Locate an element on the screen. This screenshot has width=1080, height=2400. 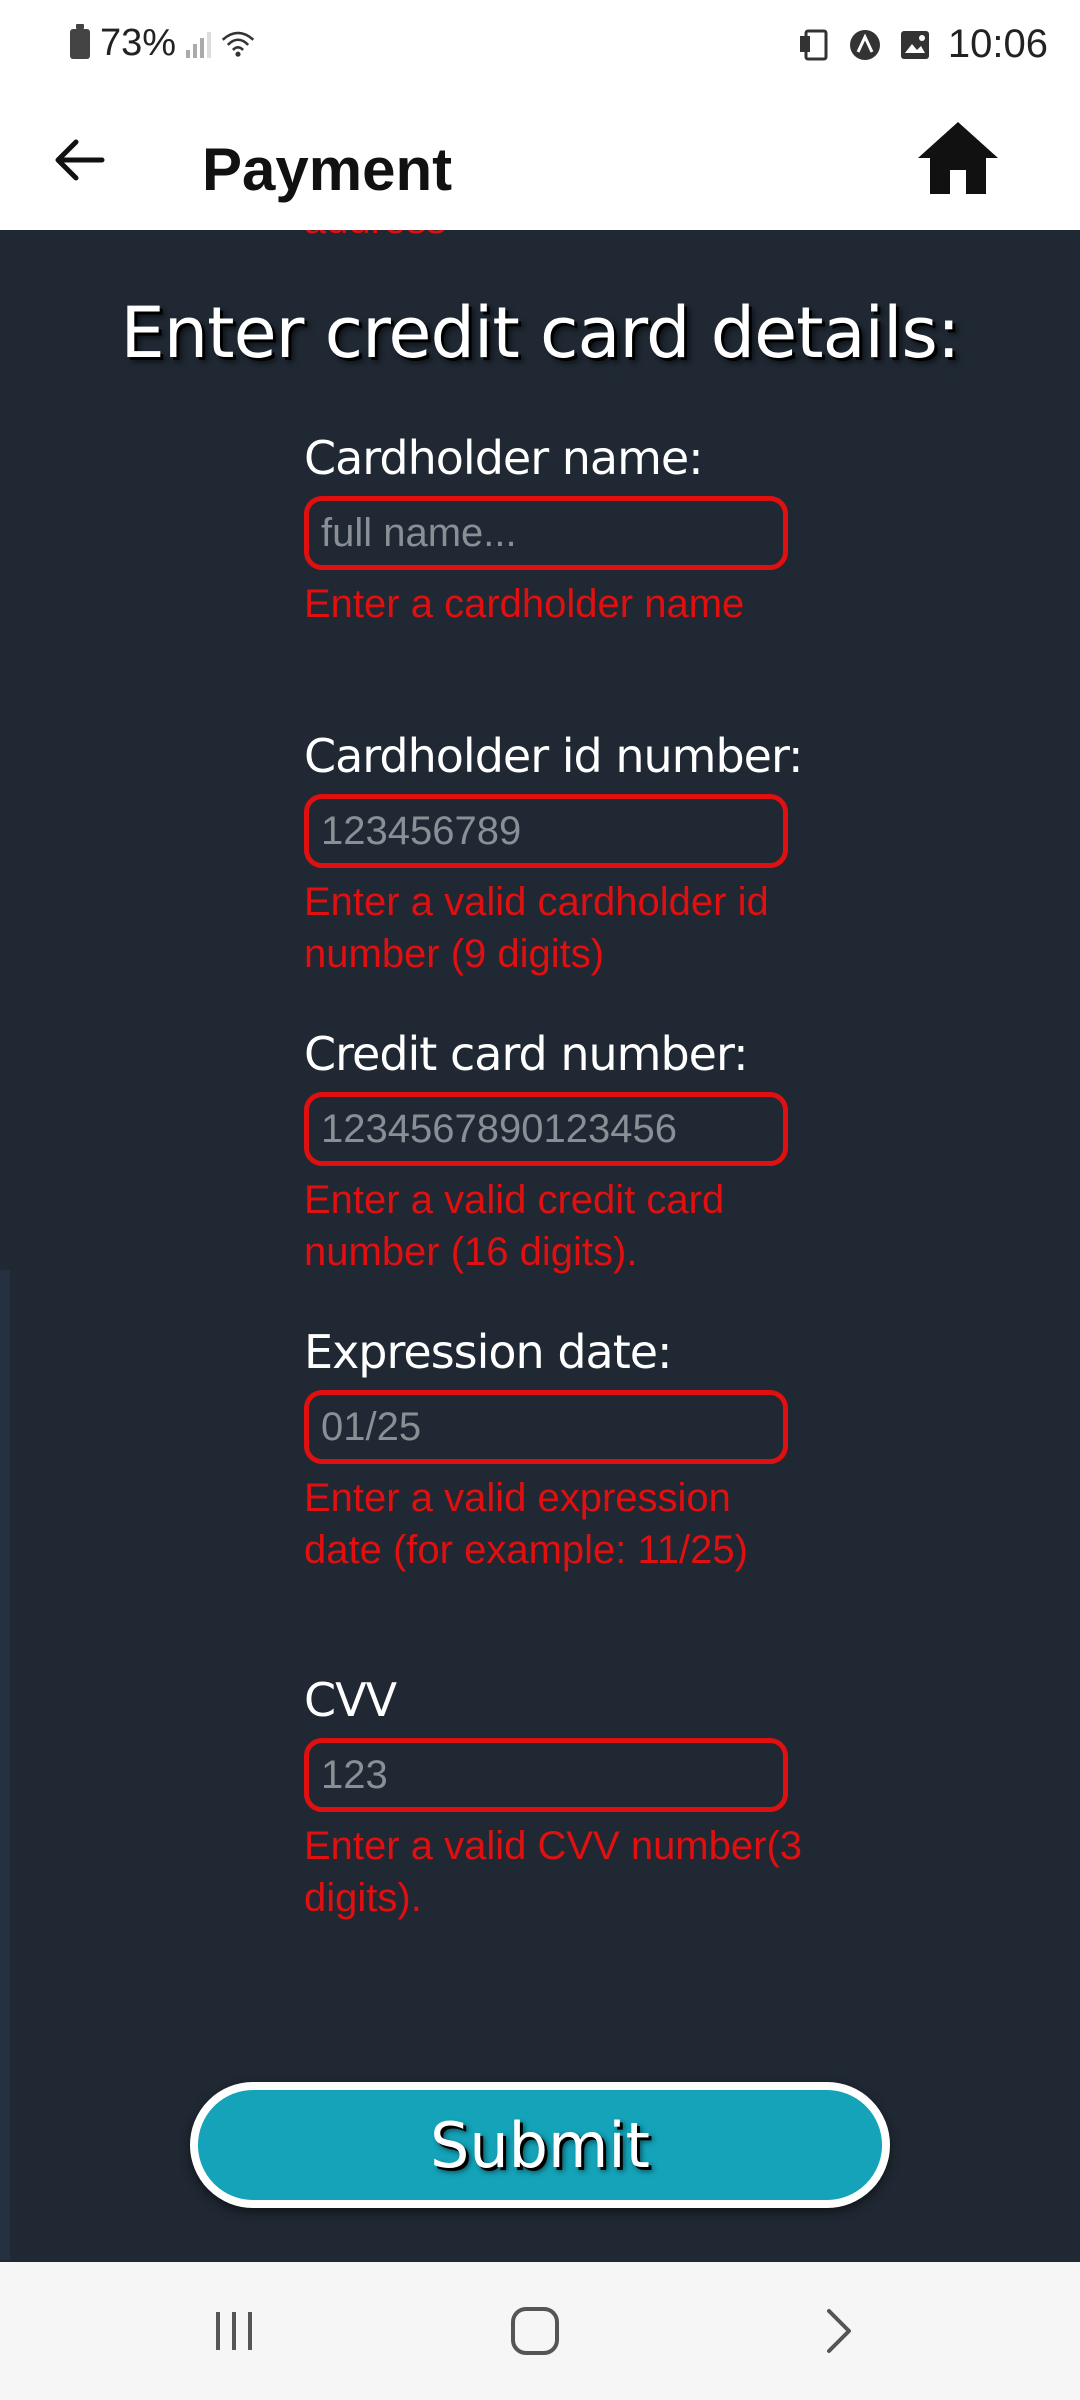
expression-date-input is located at coordinates (546, 1427).